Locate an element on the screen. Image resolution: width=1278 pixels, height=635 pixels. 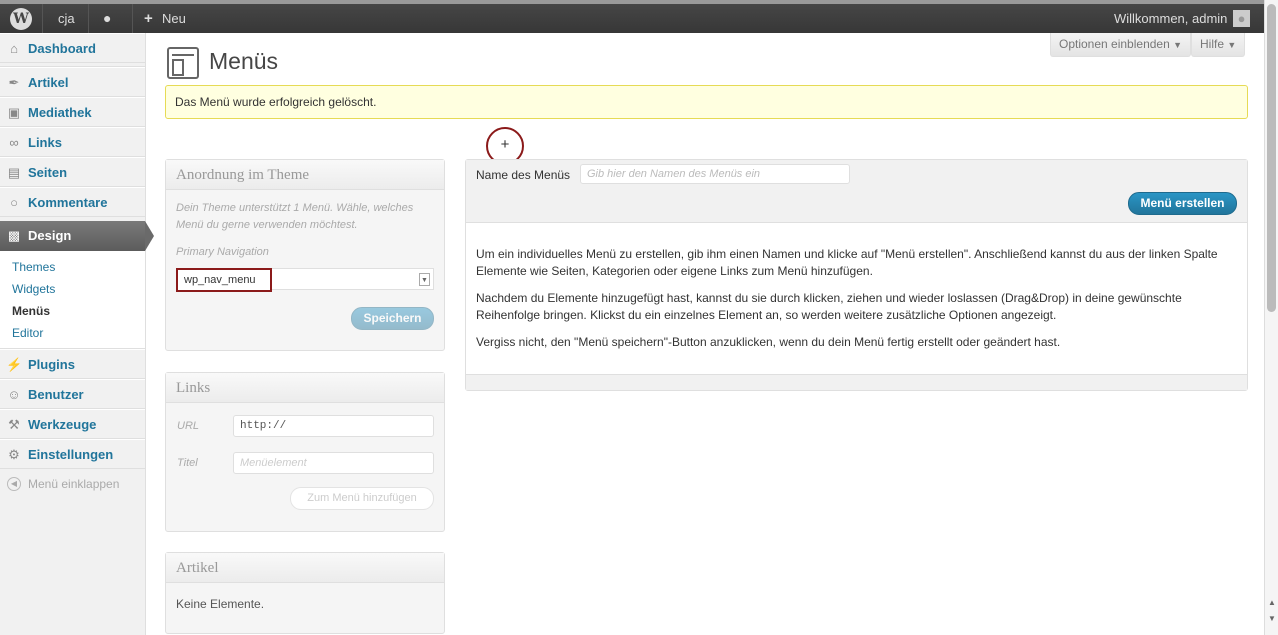
sidebar-item-werkzeuge: ⚒ Werkzeuge is located at coordinates (72, 424).